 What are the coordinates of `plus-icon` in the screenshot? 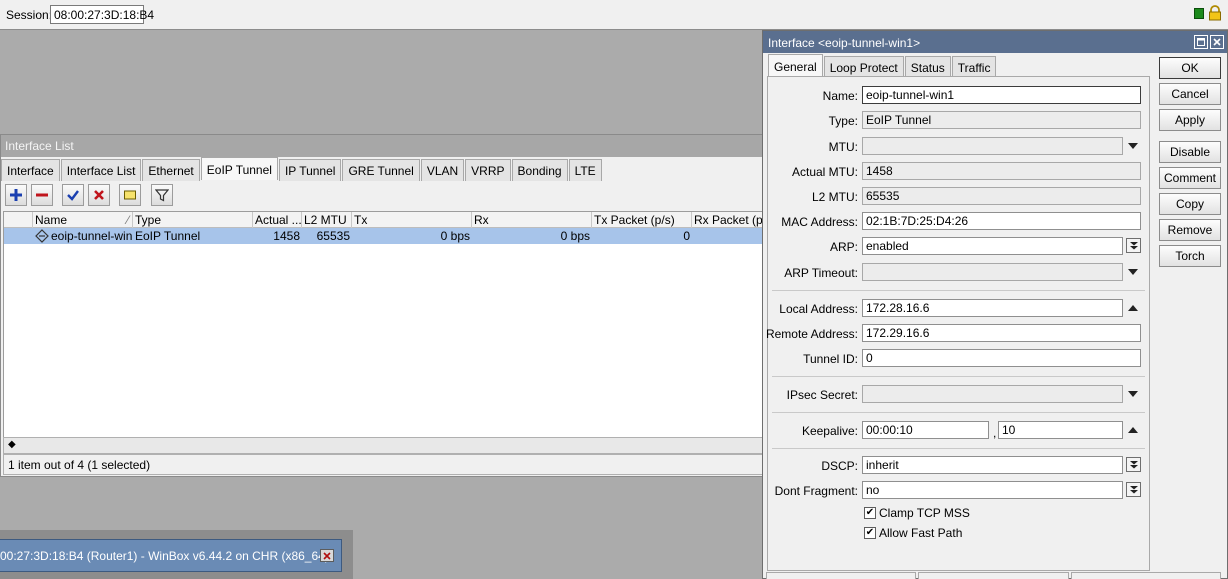 It's located at (16, 195).